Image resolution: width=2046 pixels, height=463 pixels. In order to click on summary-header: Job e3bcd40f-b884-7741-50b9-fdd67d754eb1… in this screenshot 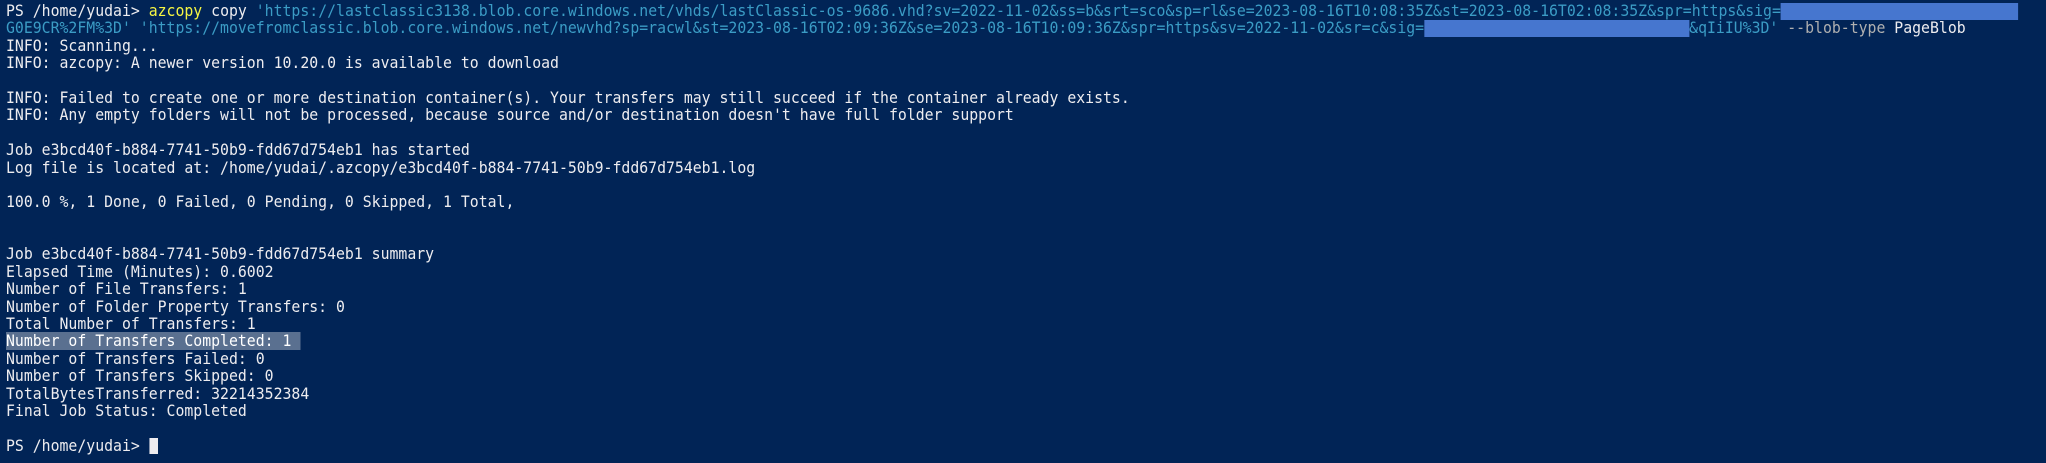, I will do `click(220, 254)`.